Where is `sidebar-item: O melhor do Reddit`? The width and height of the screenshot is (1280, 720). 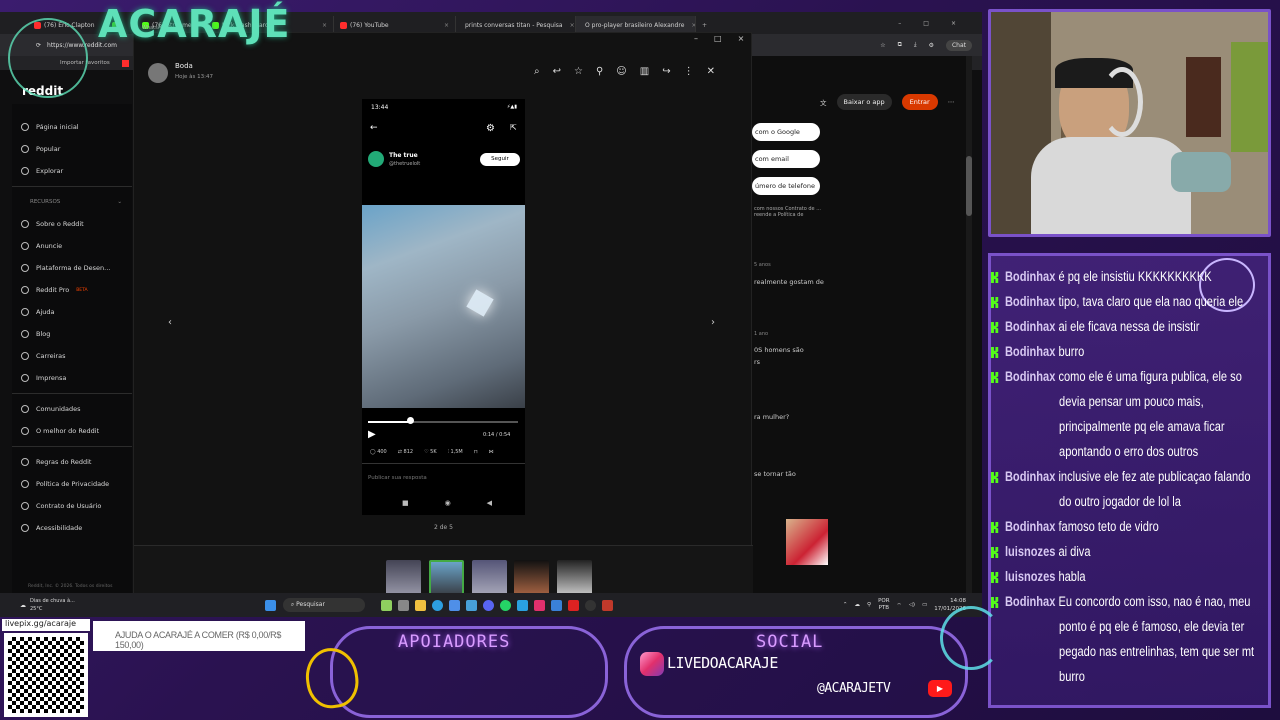 sidebar-item: O melhor do Reddit is located at coordinates (72, 431).